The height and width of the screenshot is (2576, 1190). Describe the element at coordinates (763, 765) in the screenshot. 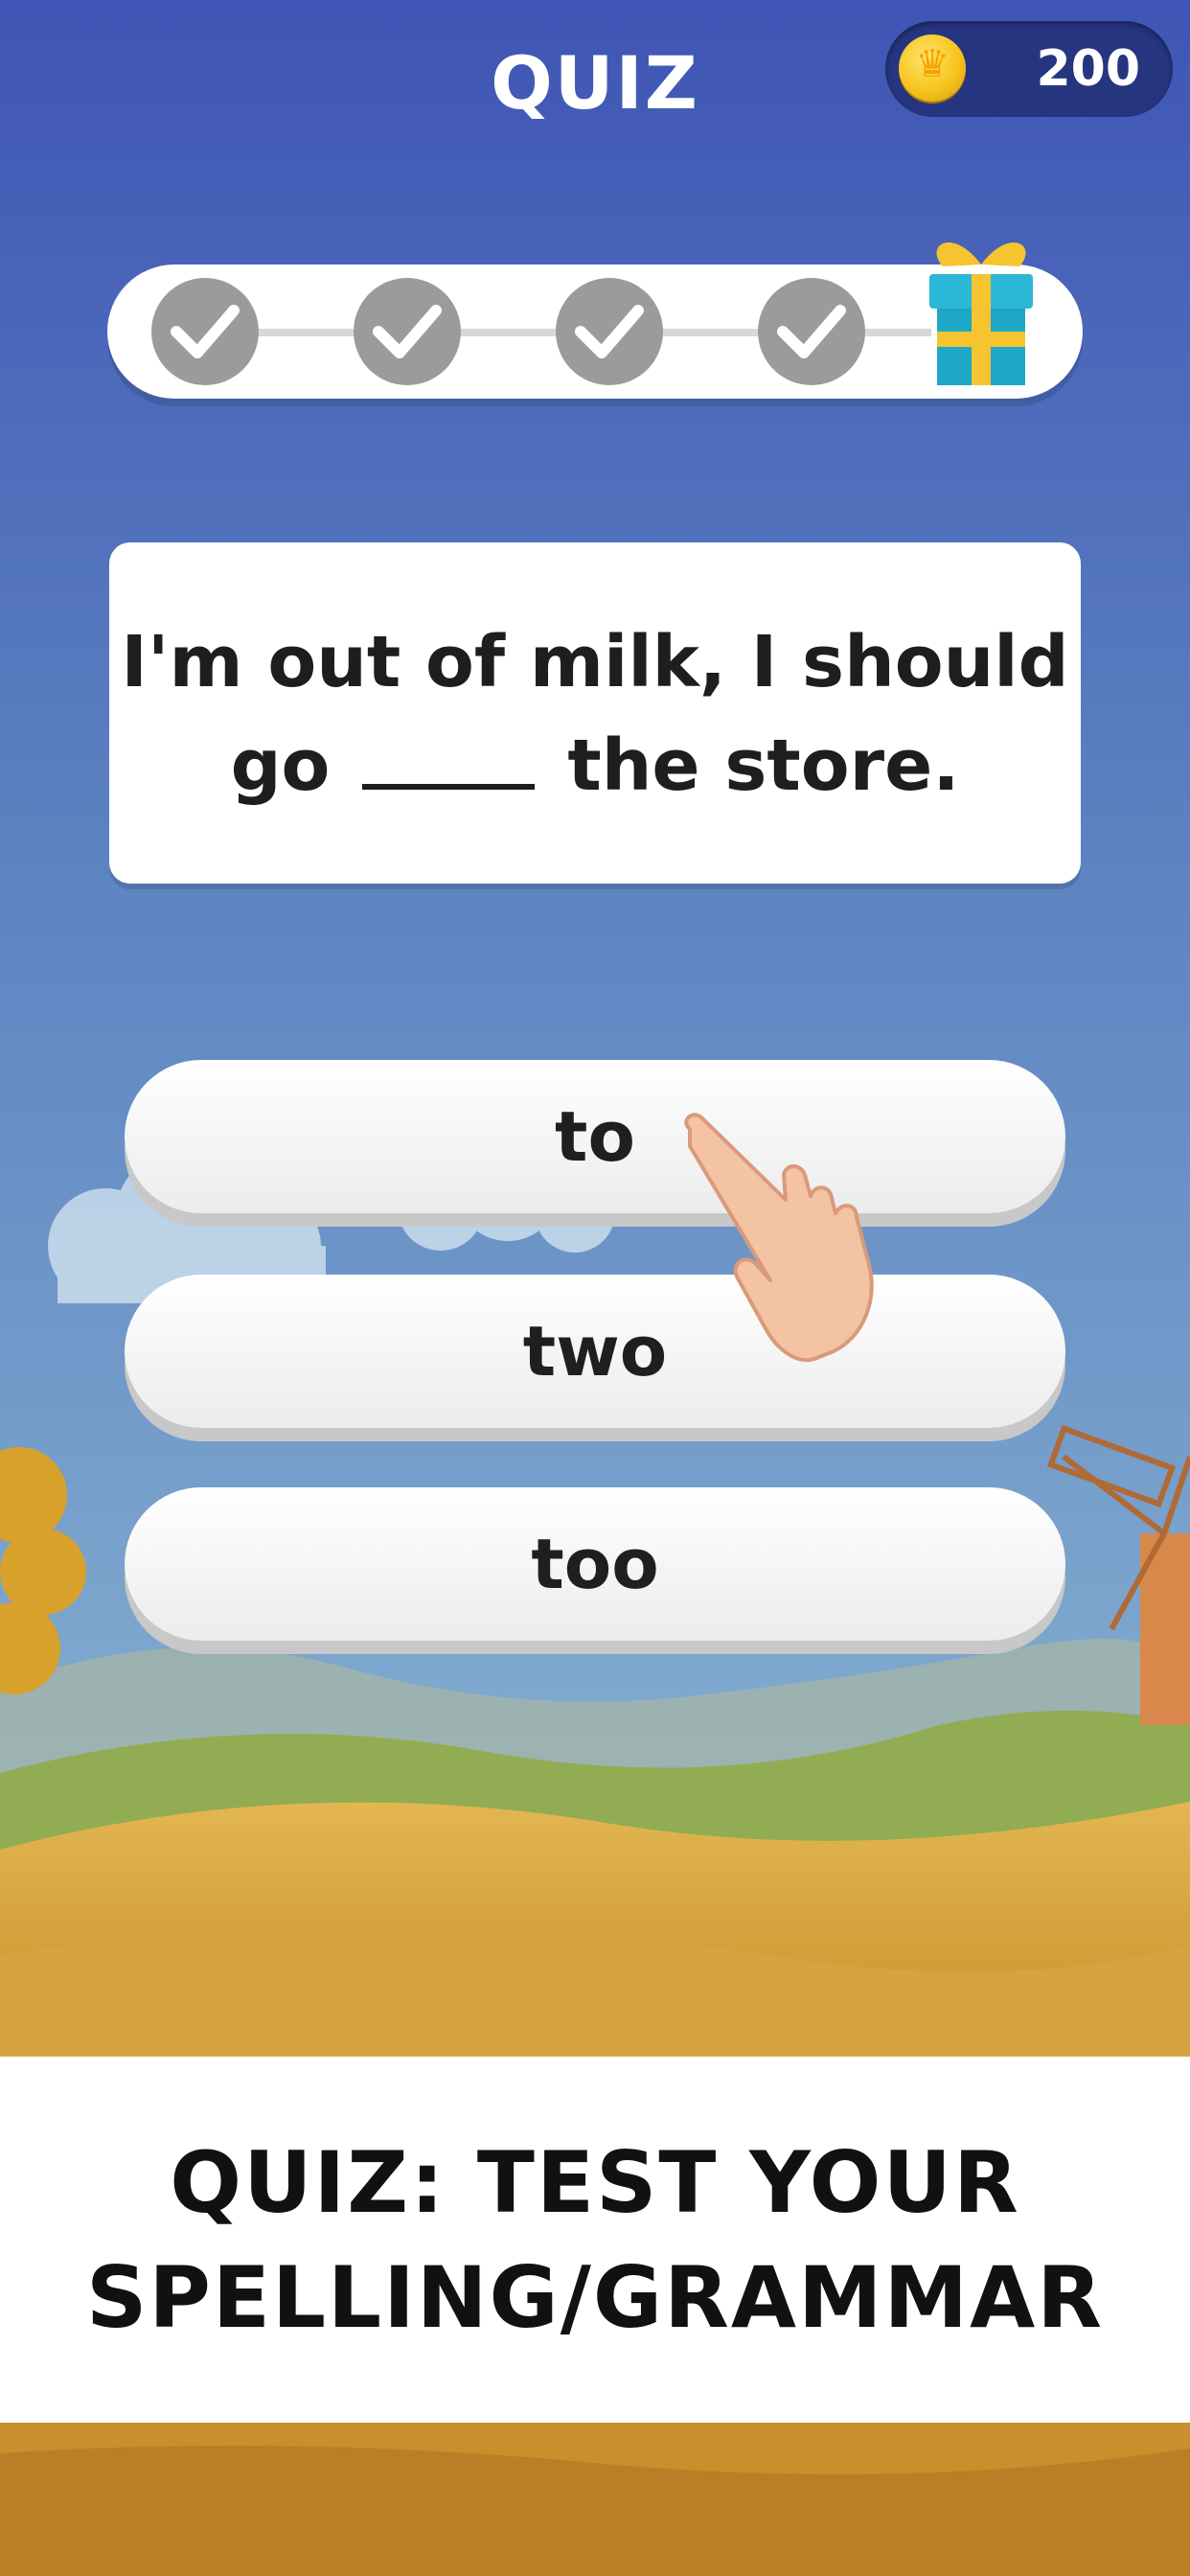

I see `question-text-after-blank: the store.` at that location.